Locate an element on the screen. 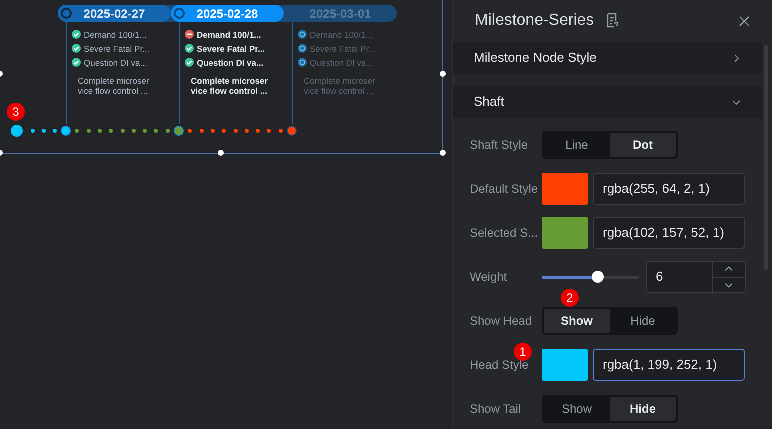 This screenshot has height=429, width=772. color-input: rgba(1, 199, 252, 1) is located at coordinates (669, 365).